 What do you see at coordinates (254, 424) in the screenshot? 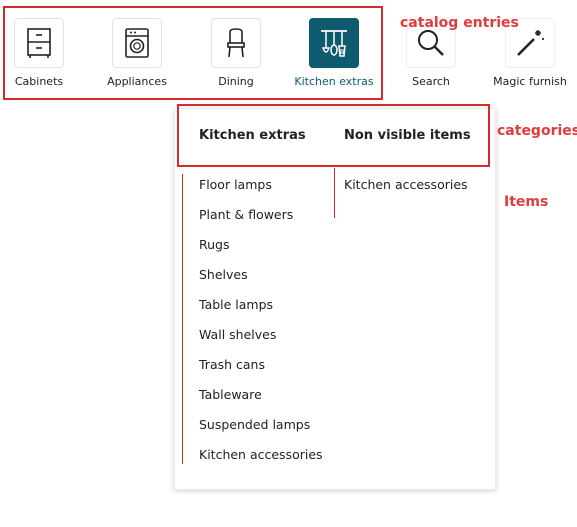
I see `list-item: Suspended lamps` at bounding box center [254, 424].